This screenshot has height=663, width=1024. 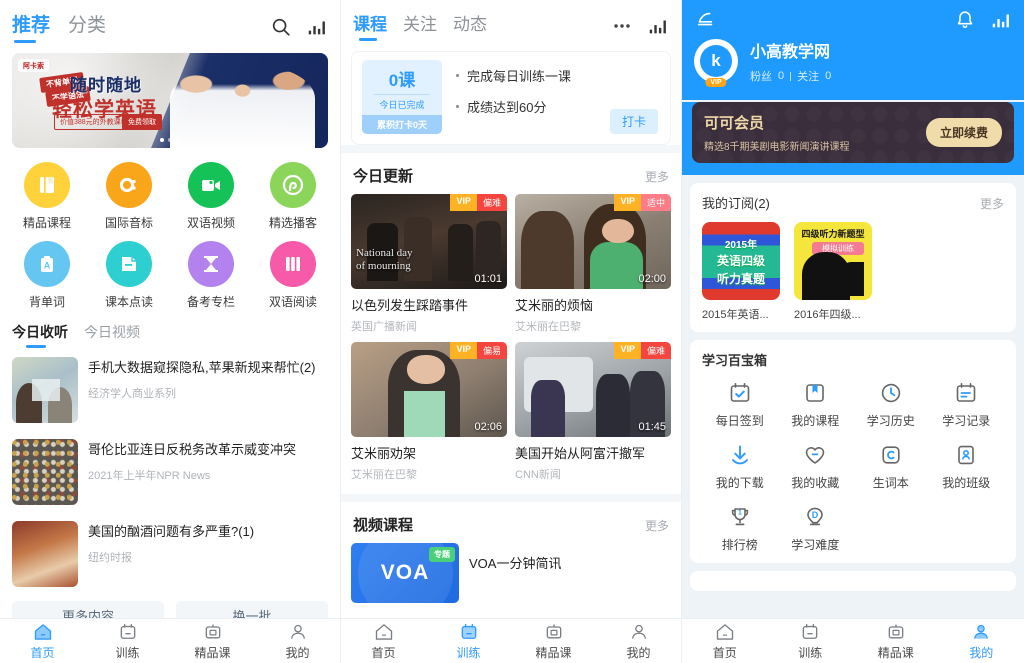 I want to click on tool-item-vocabulary-book: 生词本, so click(x=891, y=467).